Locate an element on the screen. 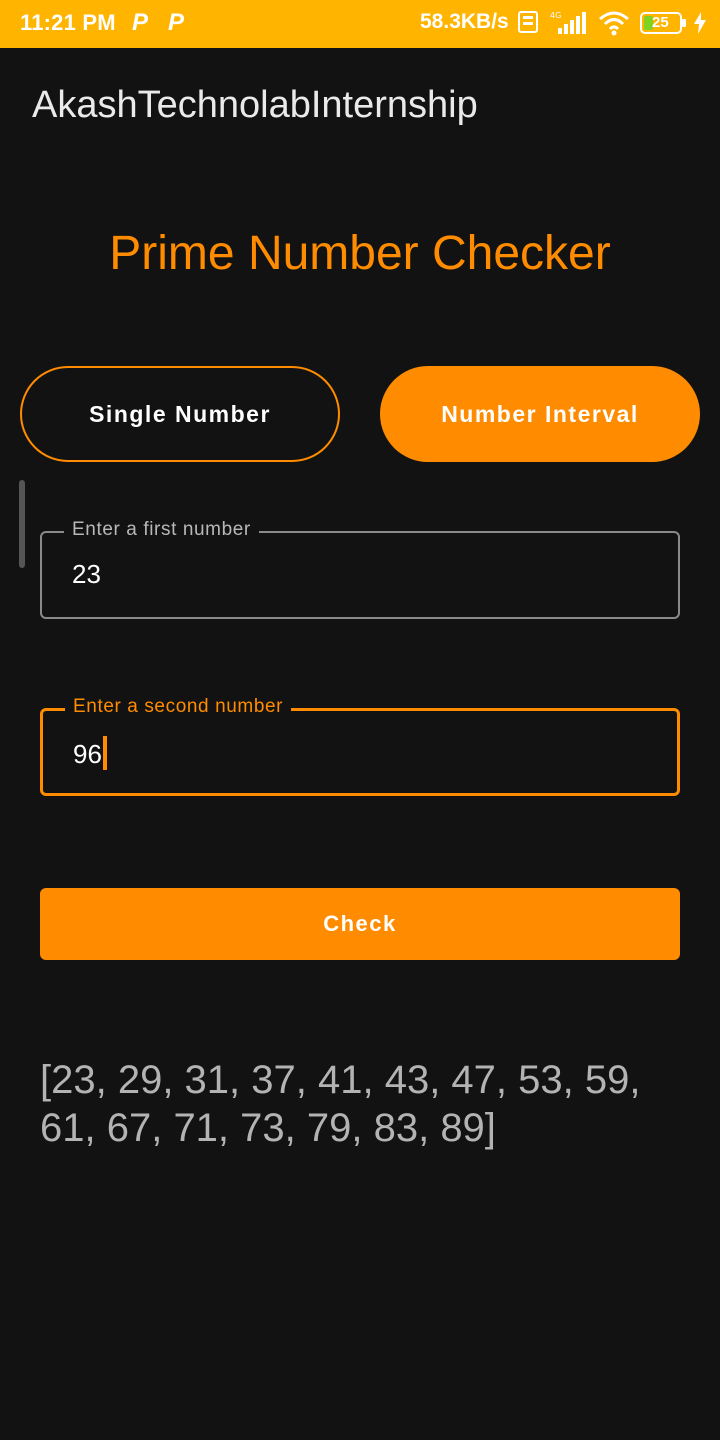 Image resolution: width=720 pixels, height=1440 pixels. battery-level: 25 is located at coordinates (660, 22).